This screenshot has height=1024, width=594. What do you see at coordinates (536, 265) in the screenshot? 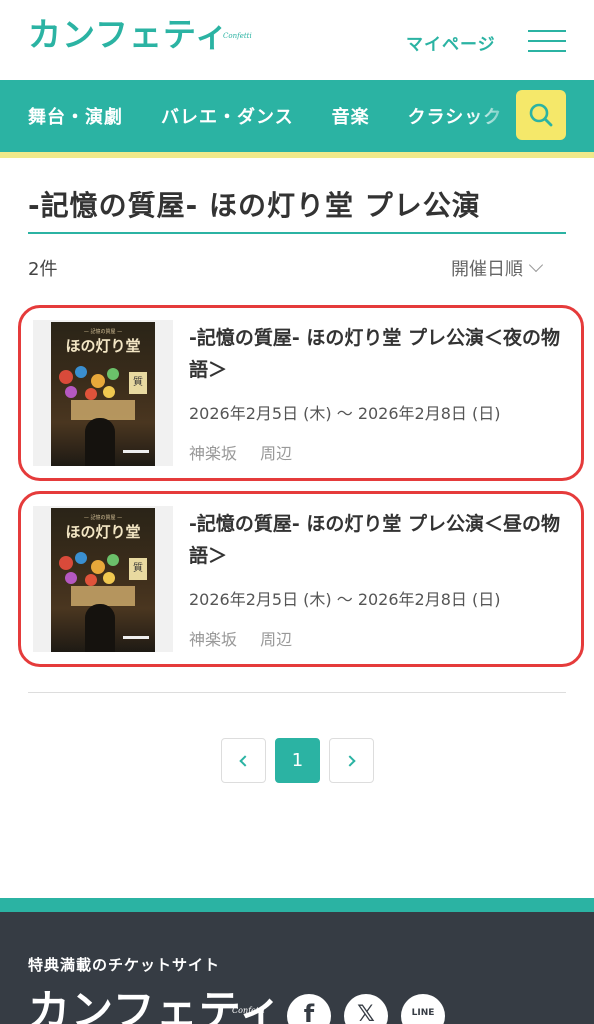
I see `chevron-down-icon` at bounding box center [536, 265].